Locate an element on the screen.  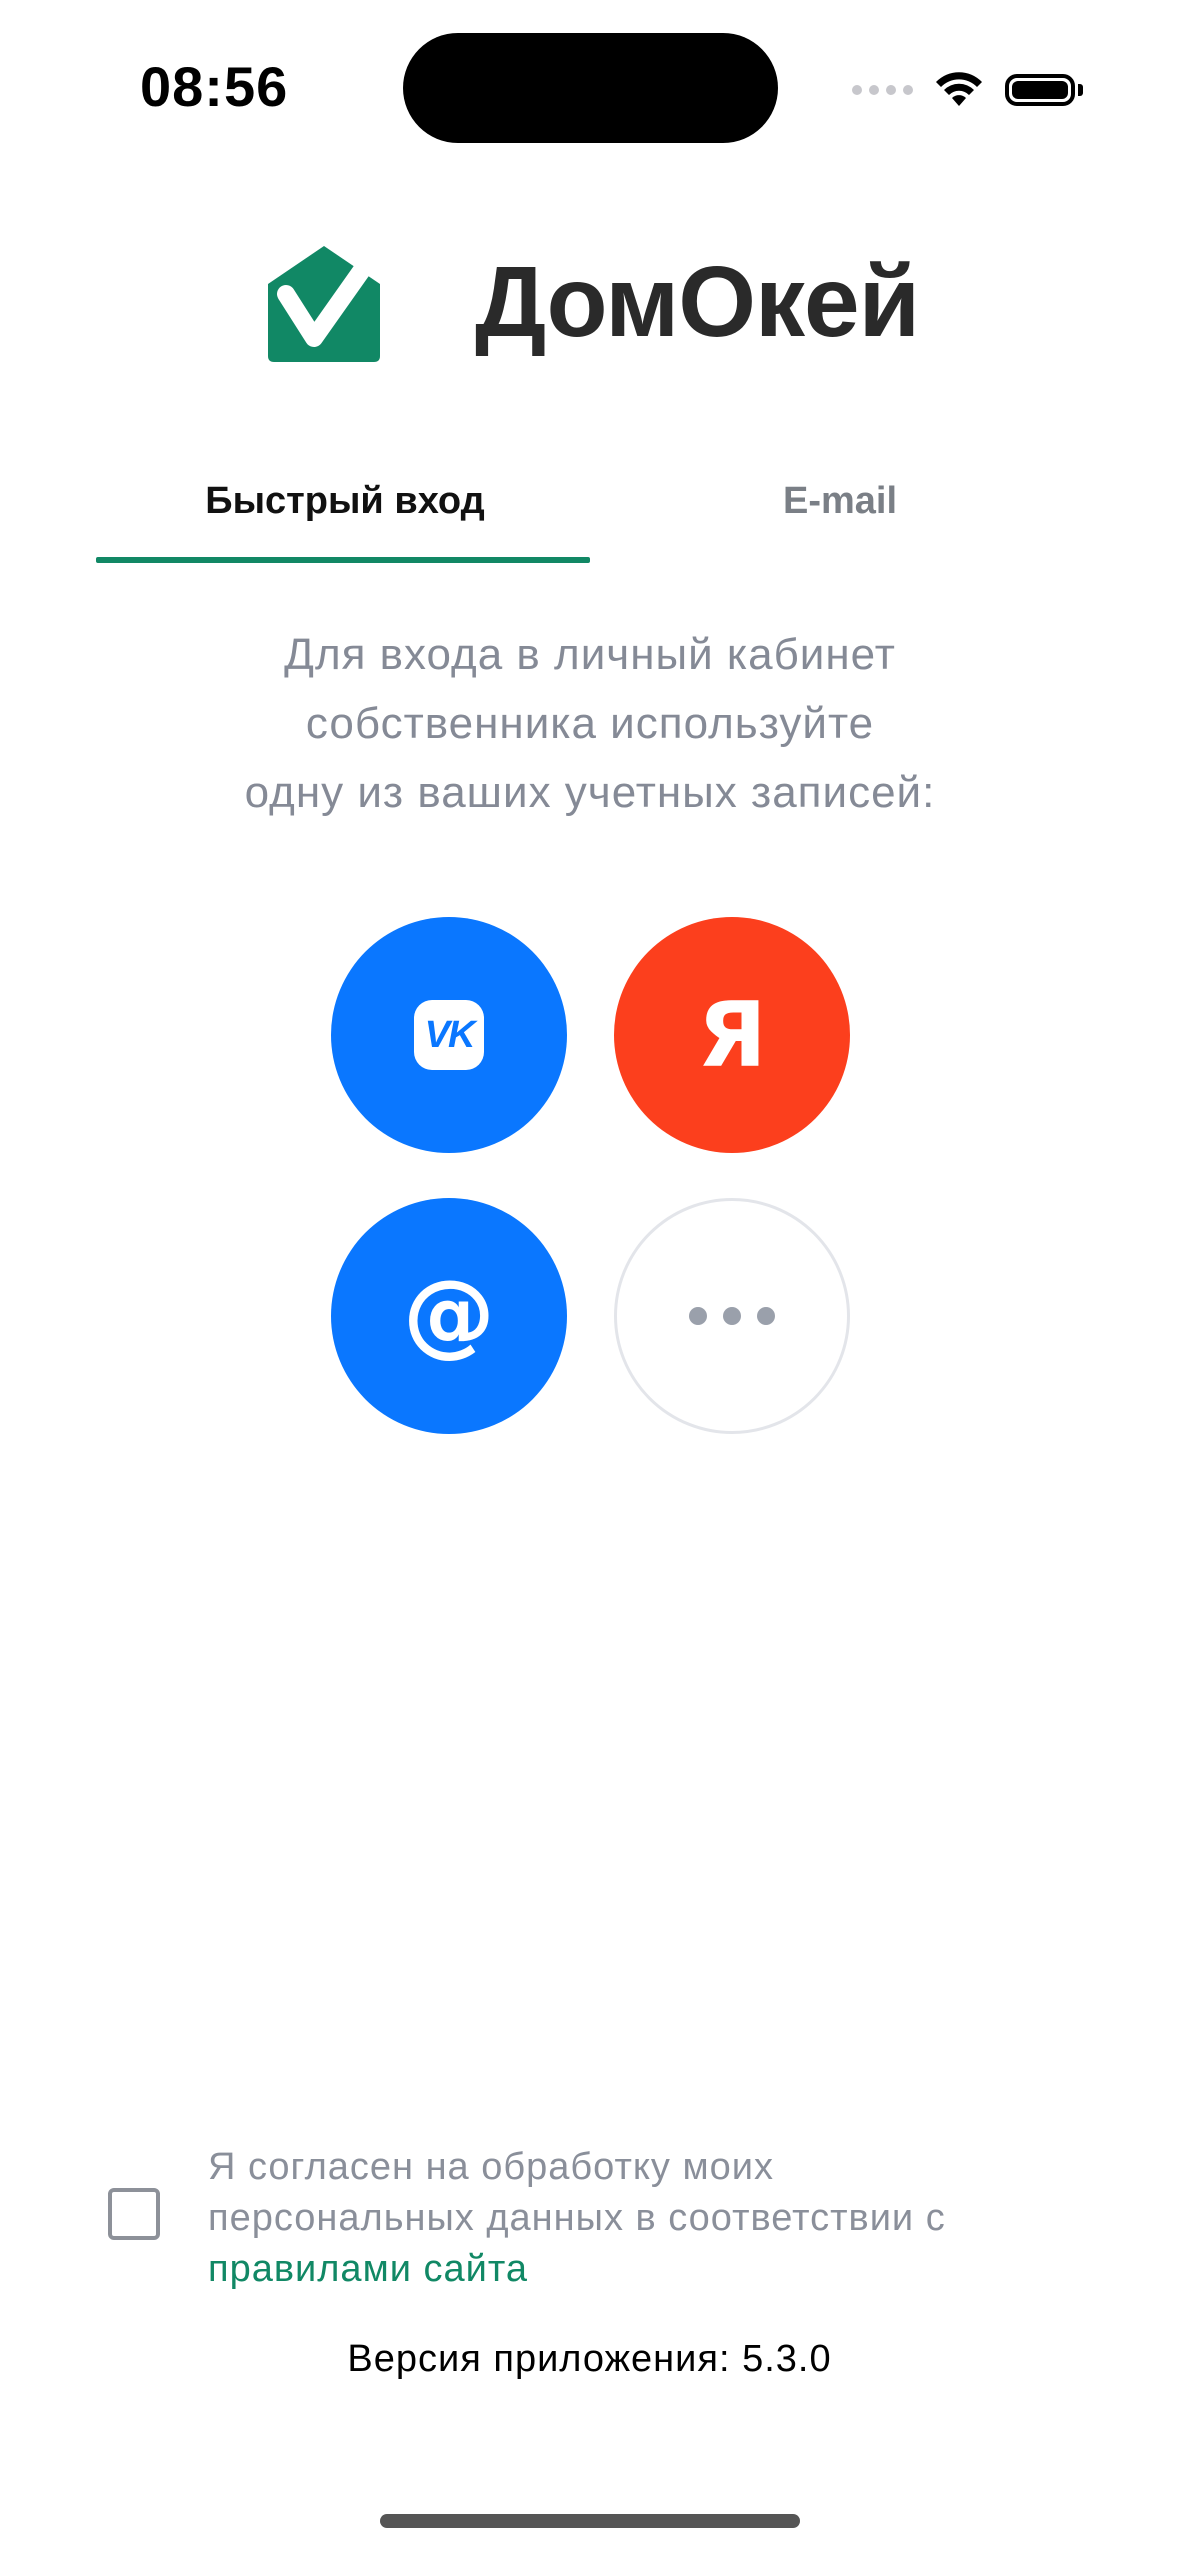
consent-line: Я согласен на обработку моих is located at coordinates (491, 2167).